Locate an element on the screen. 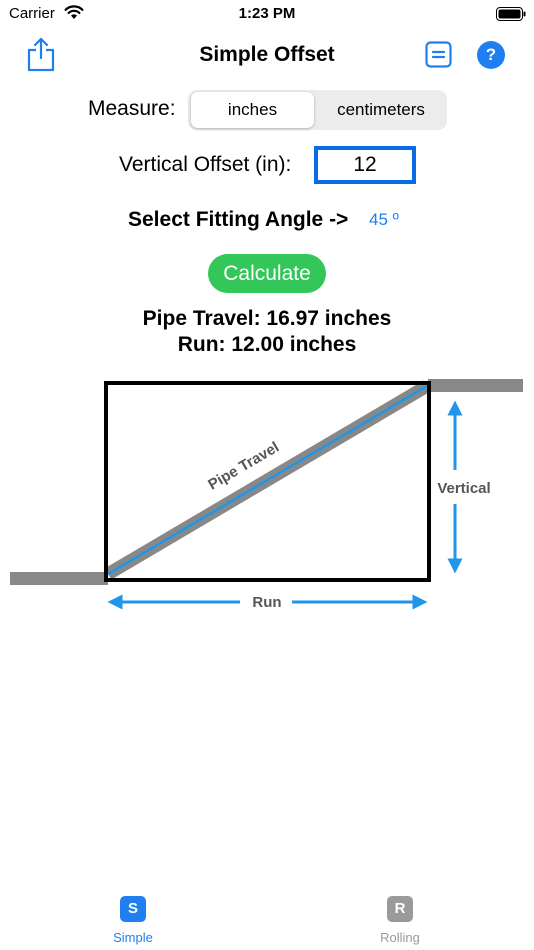 Image resolution: width=534 pixels, height=950 pixels. calculate-button: Calculate is located at coordinates (267, 273).